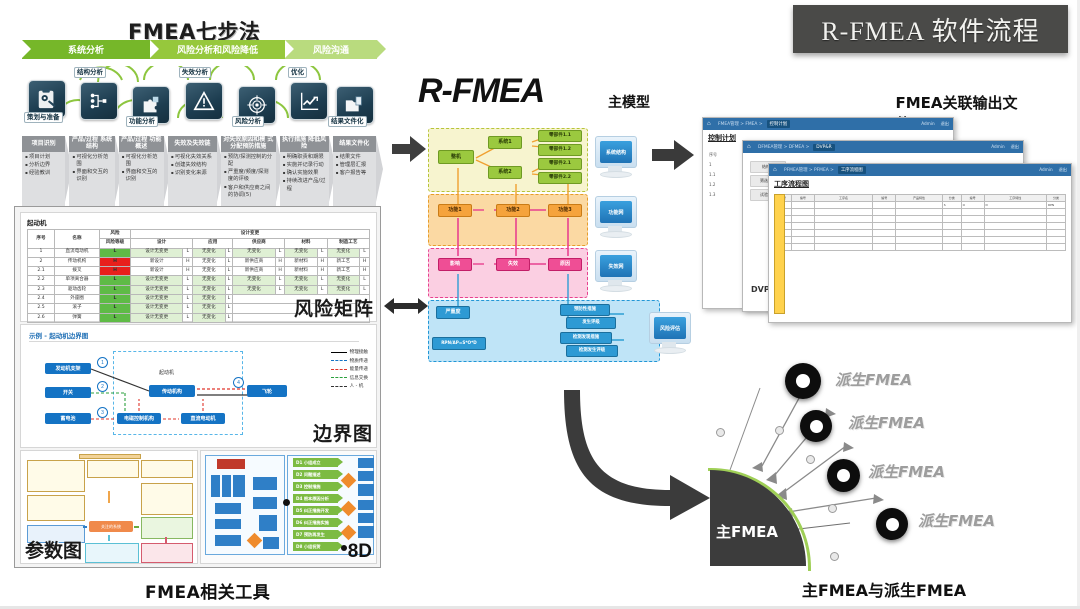 The image size is (1080, 609). What do you see at coordinates (615, 217) in the screenshot?
I see `monitor-function-net: 功能网` at bounding box center [615, 217].